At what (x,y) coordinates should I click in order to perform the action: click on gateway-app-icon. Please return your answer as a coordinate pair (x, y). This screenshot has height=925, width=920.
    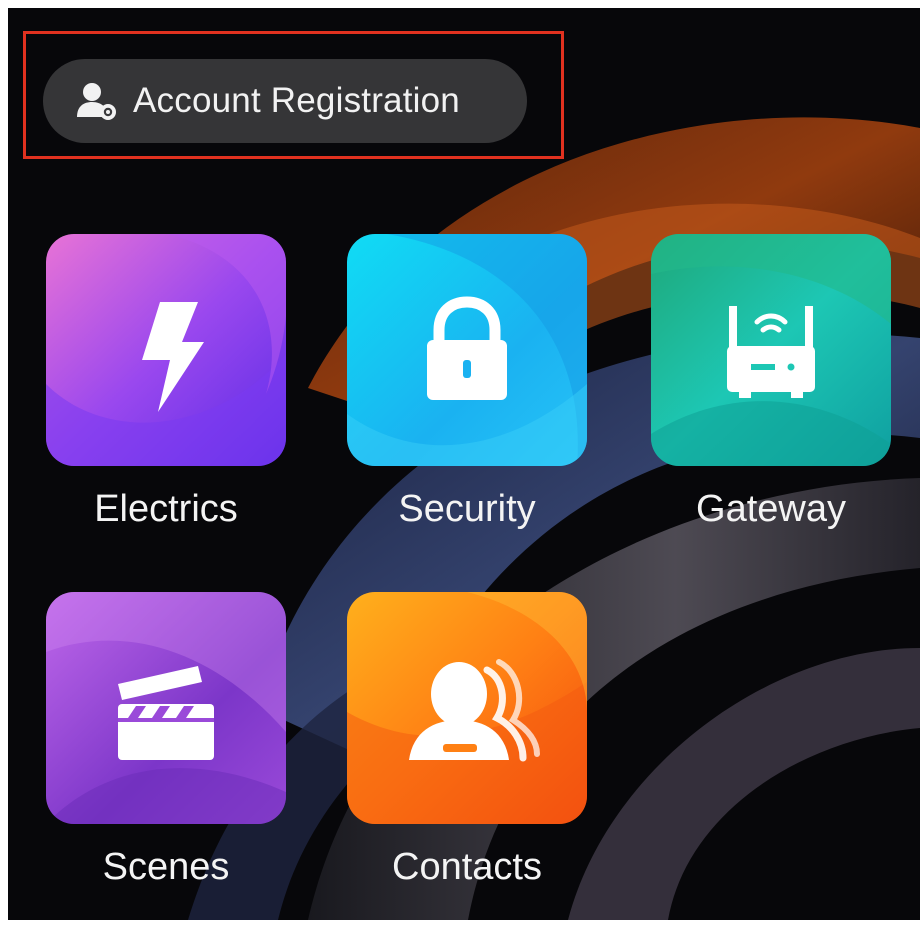
    Looking at the image, I should click on (771, 350).